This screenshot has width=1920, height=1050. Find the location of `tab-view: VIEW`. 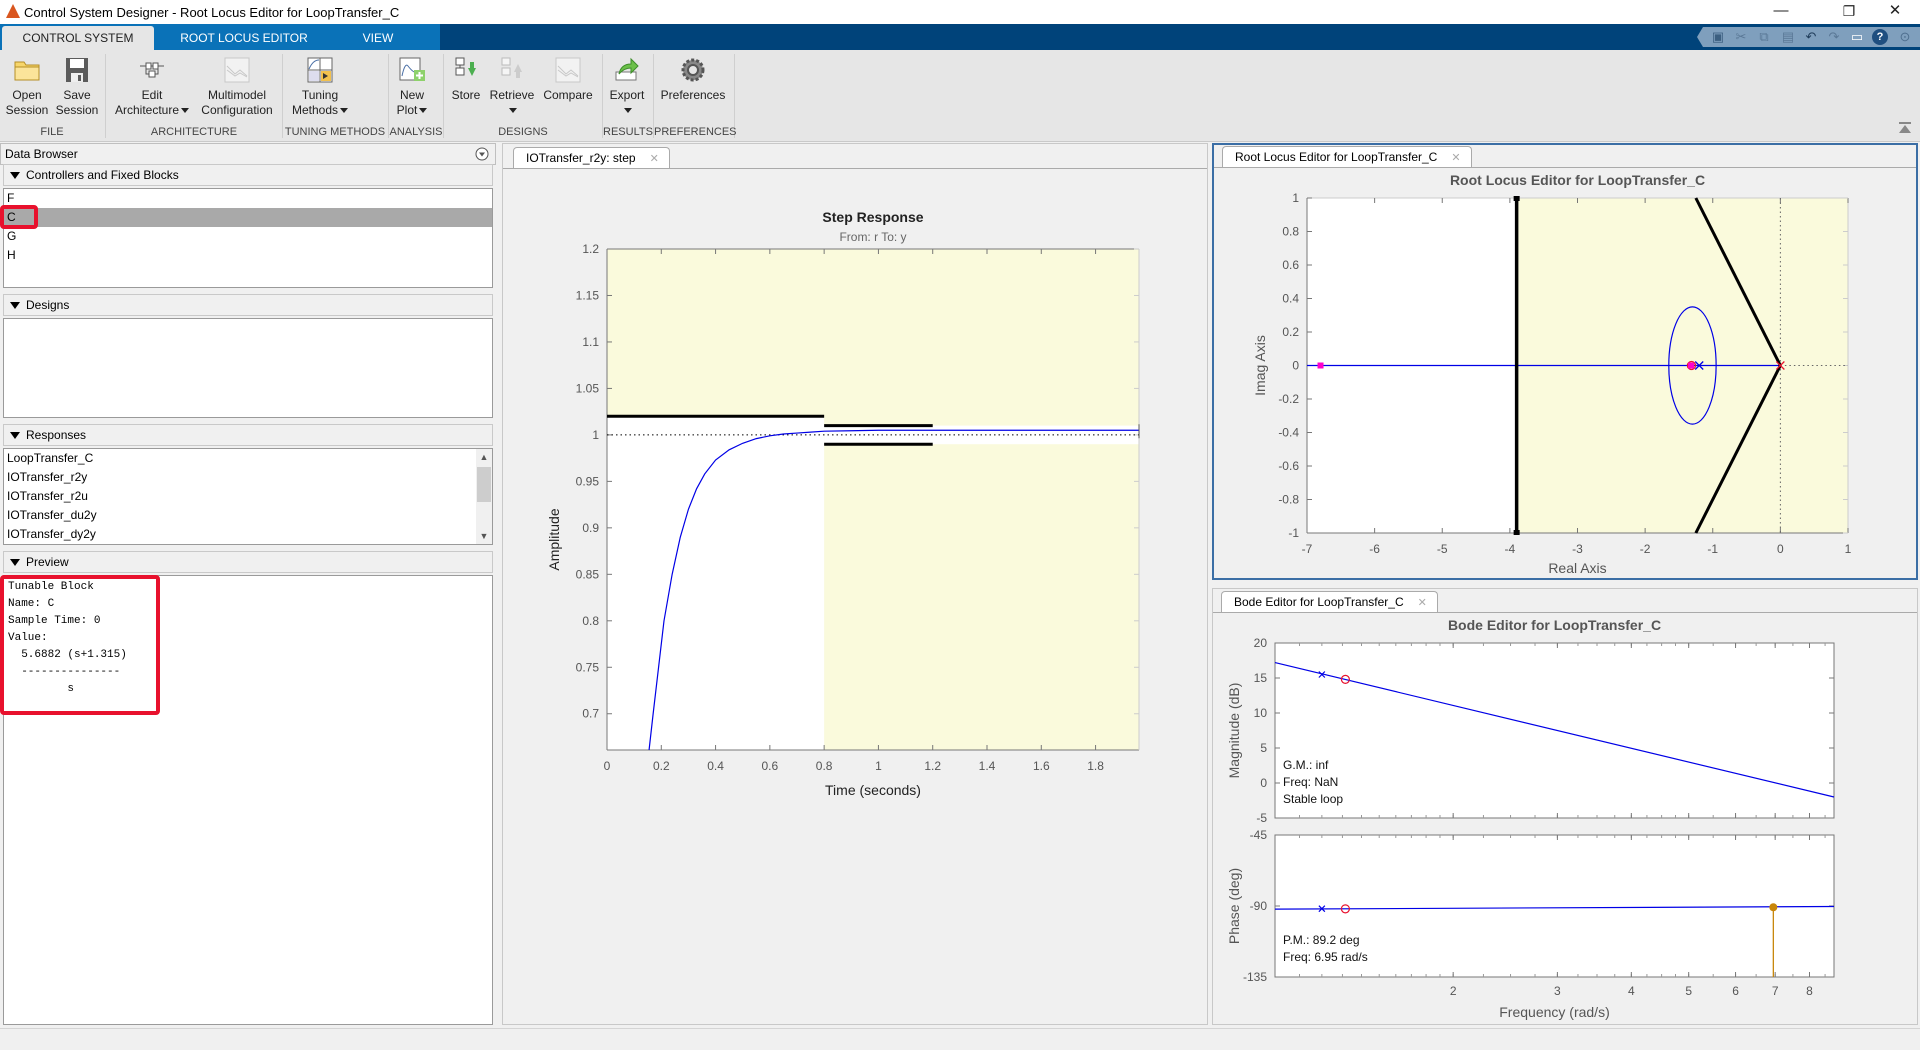

tab-view: VIEW is located at coordinates (378, 38).